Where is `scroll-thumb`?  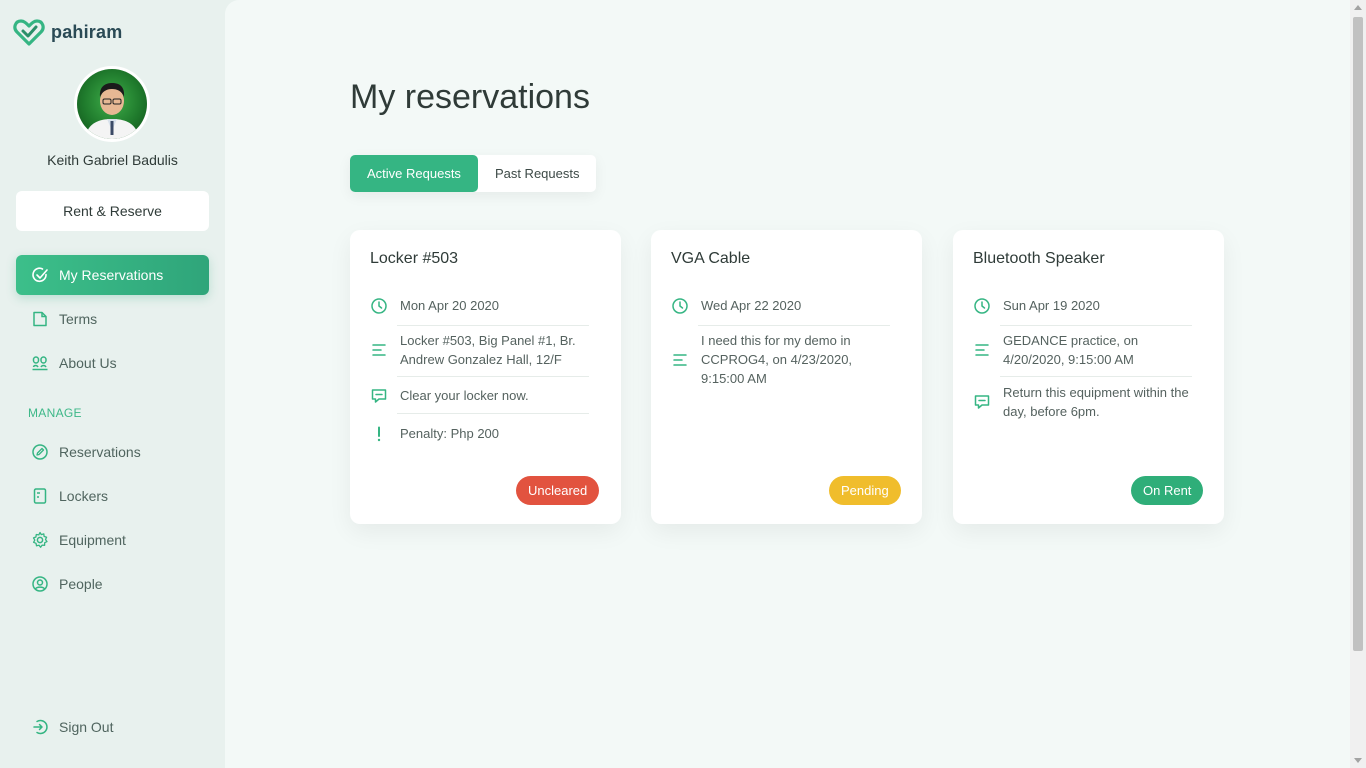
scroll-thumb is located at coordinates (1358, 334).